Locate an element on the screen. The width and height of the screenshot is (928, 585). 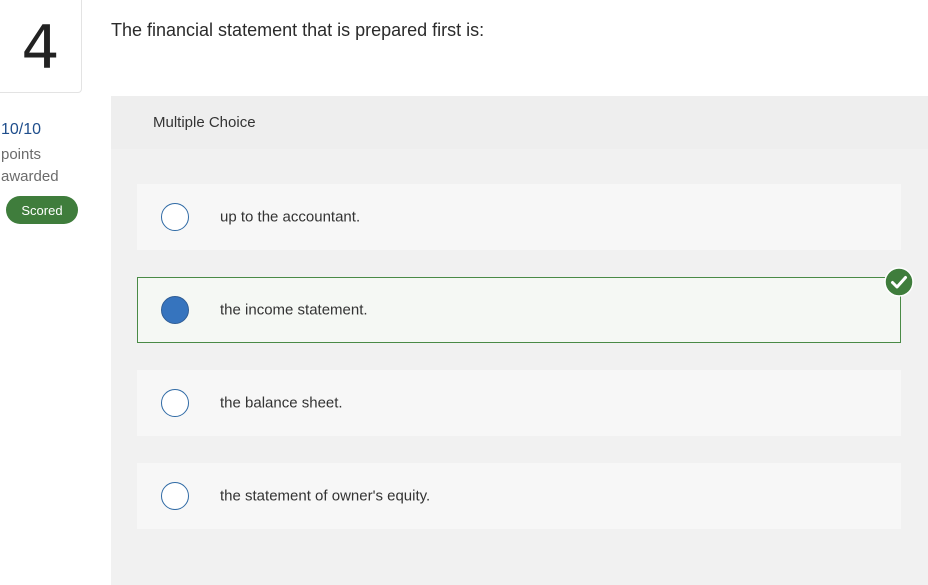
answer-option: up to the accountant. is located at coordinates (519, 217).